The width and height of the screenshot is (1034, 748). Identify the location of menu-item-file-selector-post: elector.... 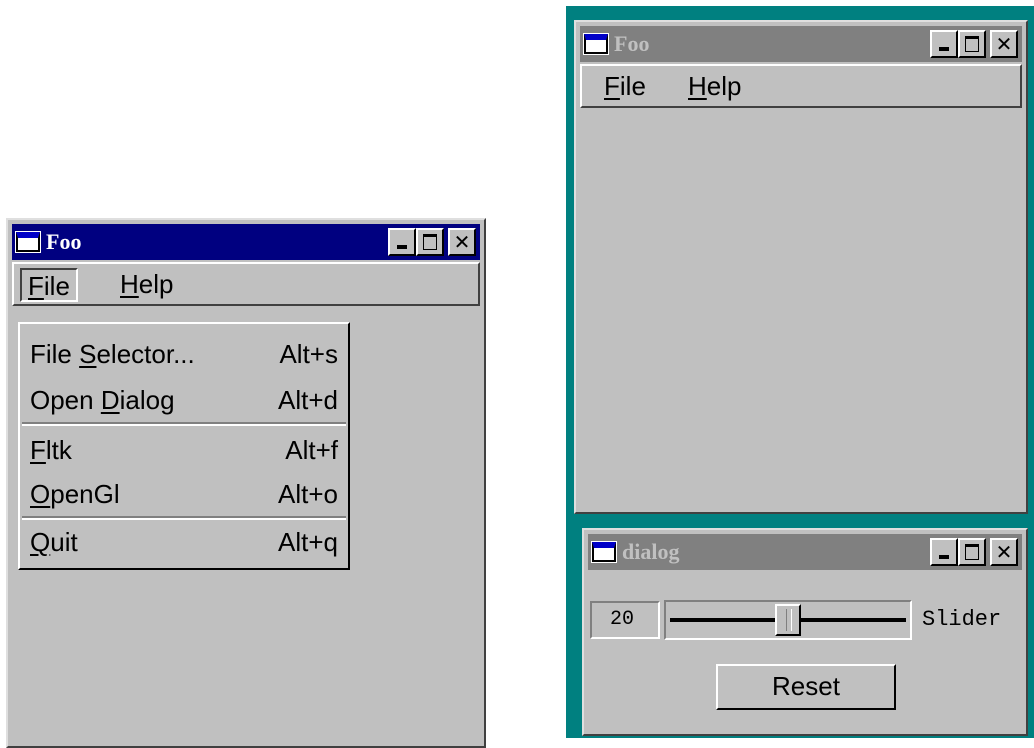
(145, 354).